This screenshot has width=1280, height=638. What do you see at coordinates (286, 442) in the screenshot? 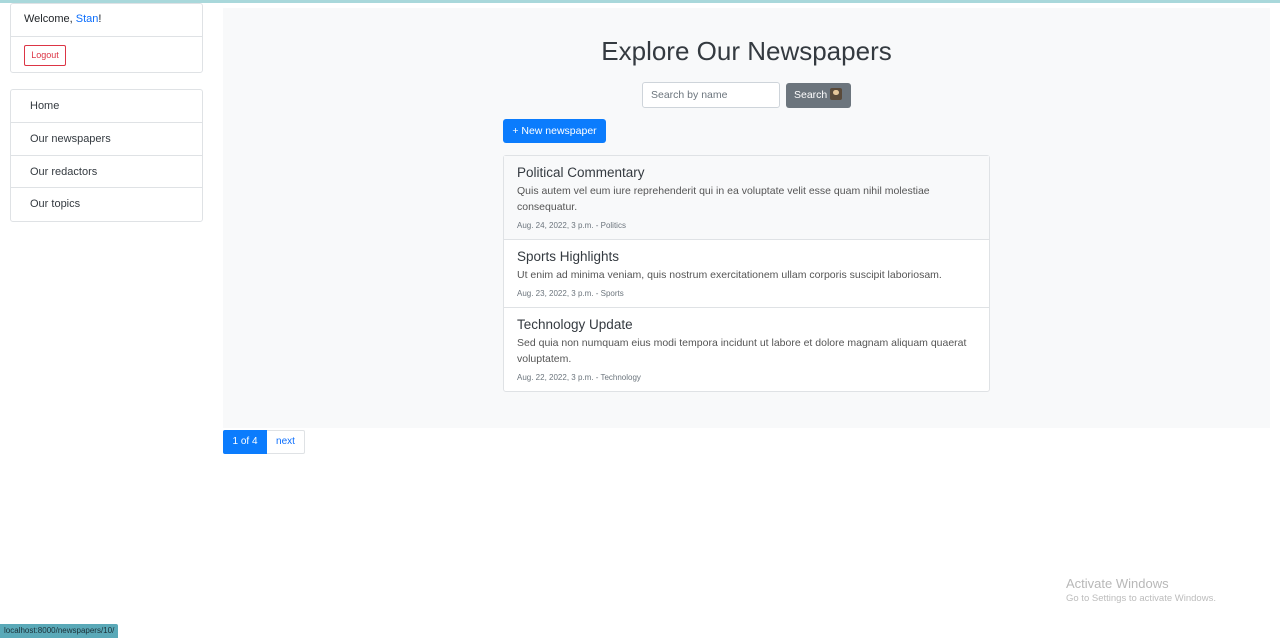
I see `pagination-next-link: next` at bounding box center [286, 442].